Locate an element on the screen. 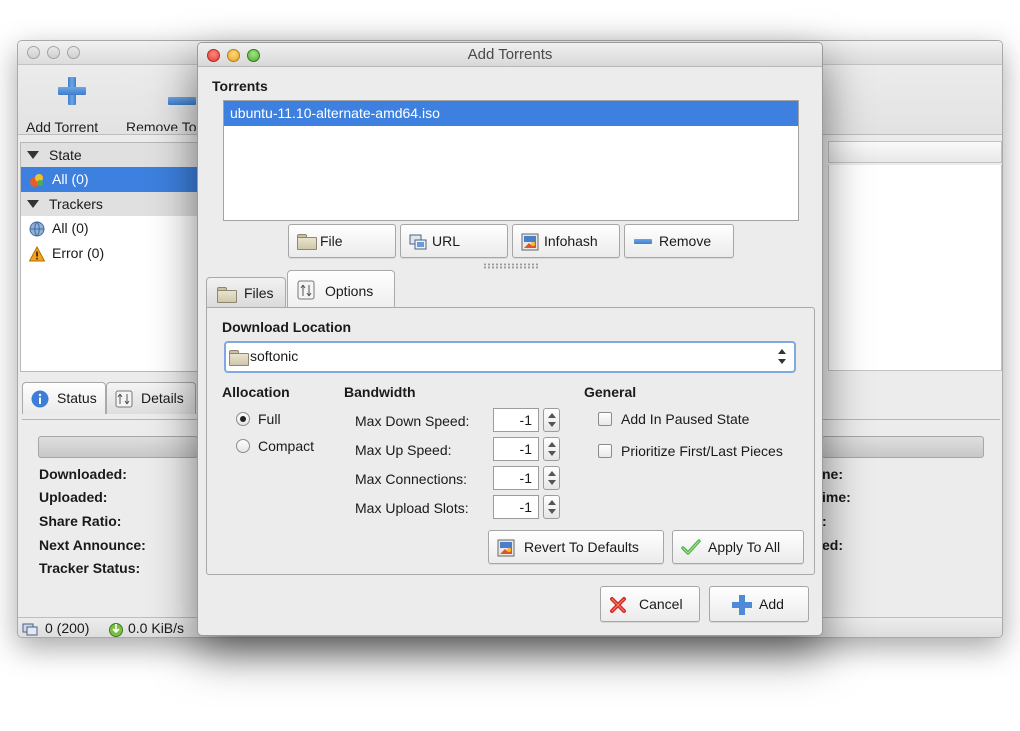 This screenshot has height=731, width=1020. remove-button-label: Remove is located at coordinates (685, 241).